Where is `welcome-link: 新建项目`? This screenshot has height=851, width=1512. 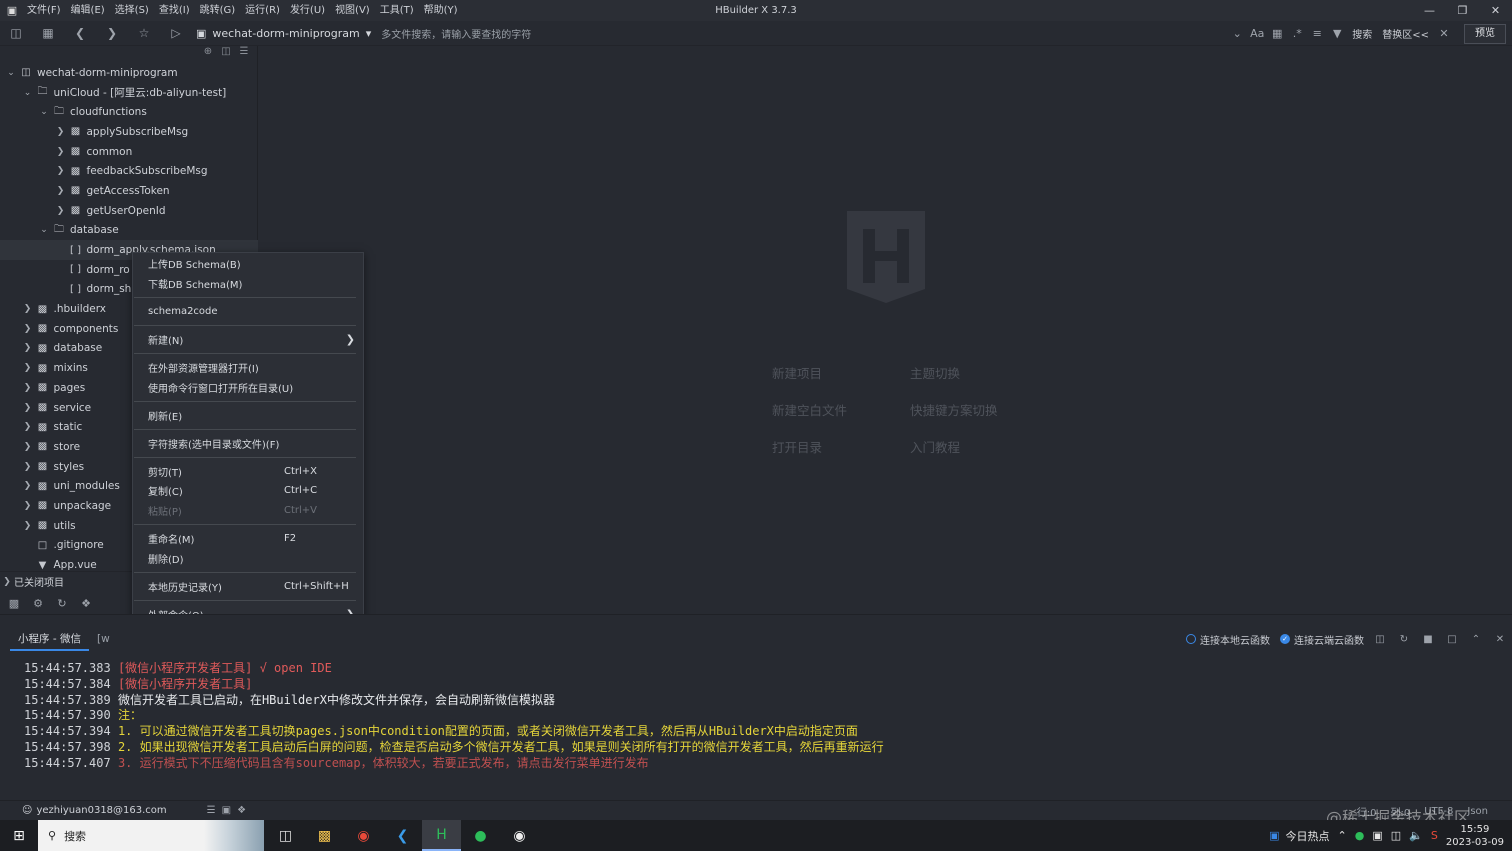 welcome-link: 新建项目 is located at coordinates (841, 372).